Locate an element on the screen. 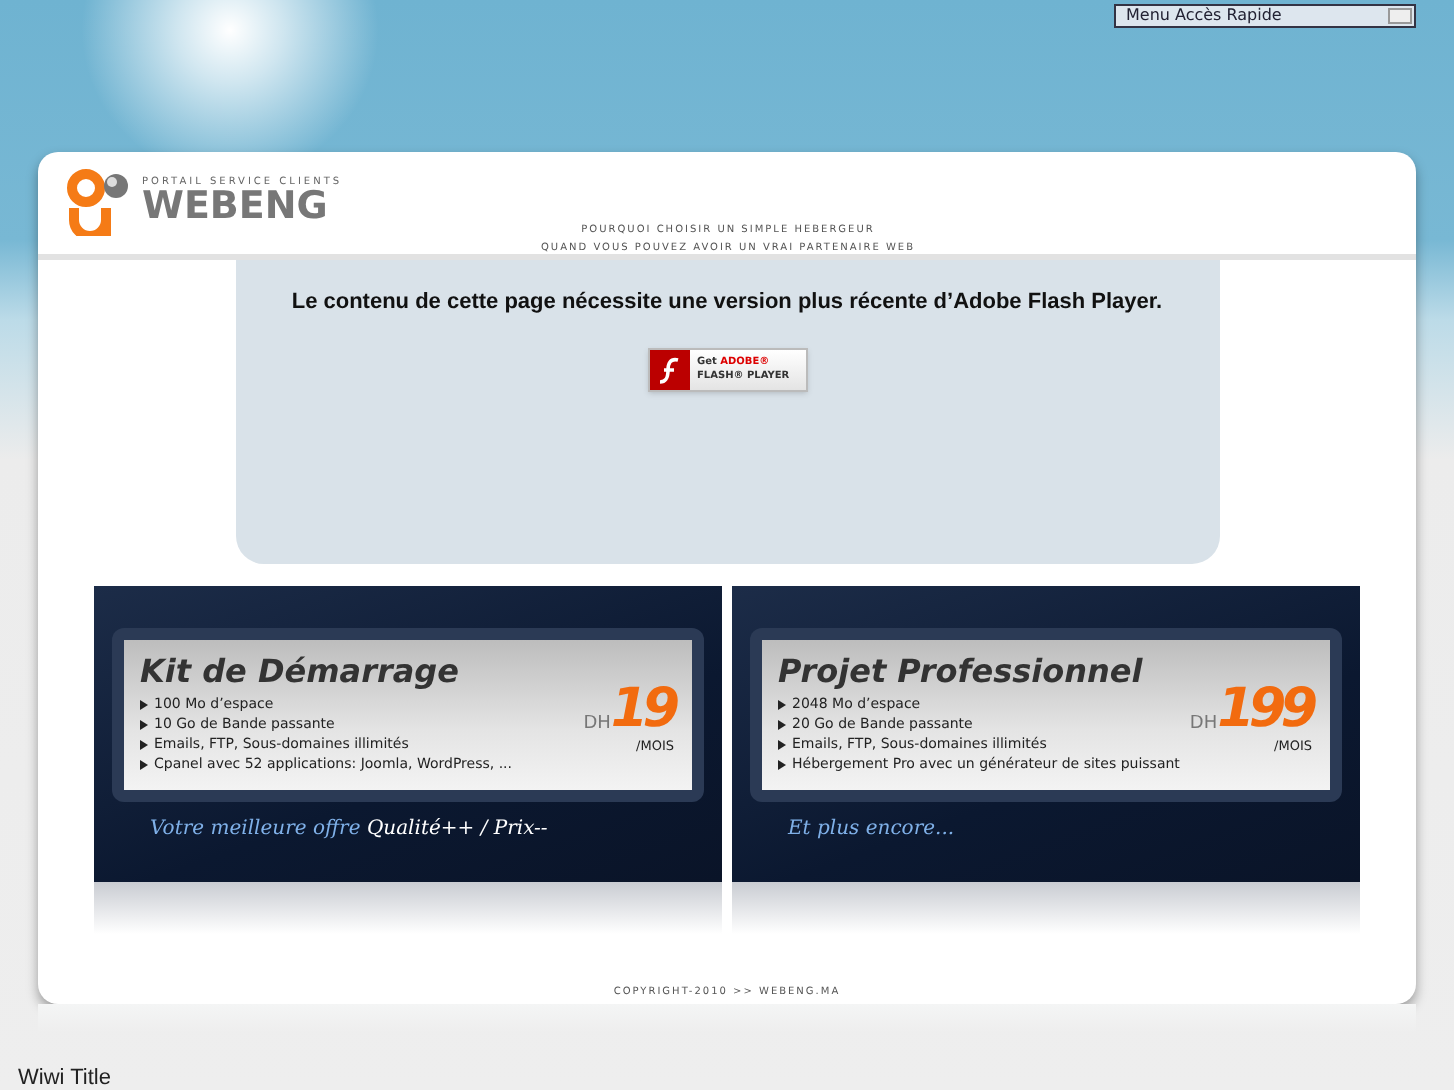 The image size is (1454, 1090). page-title: Wiwi Title is located at coordinates (64, 1077).